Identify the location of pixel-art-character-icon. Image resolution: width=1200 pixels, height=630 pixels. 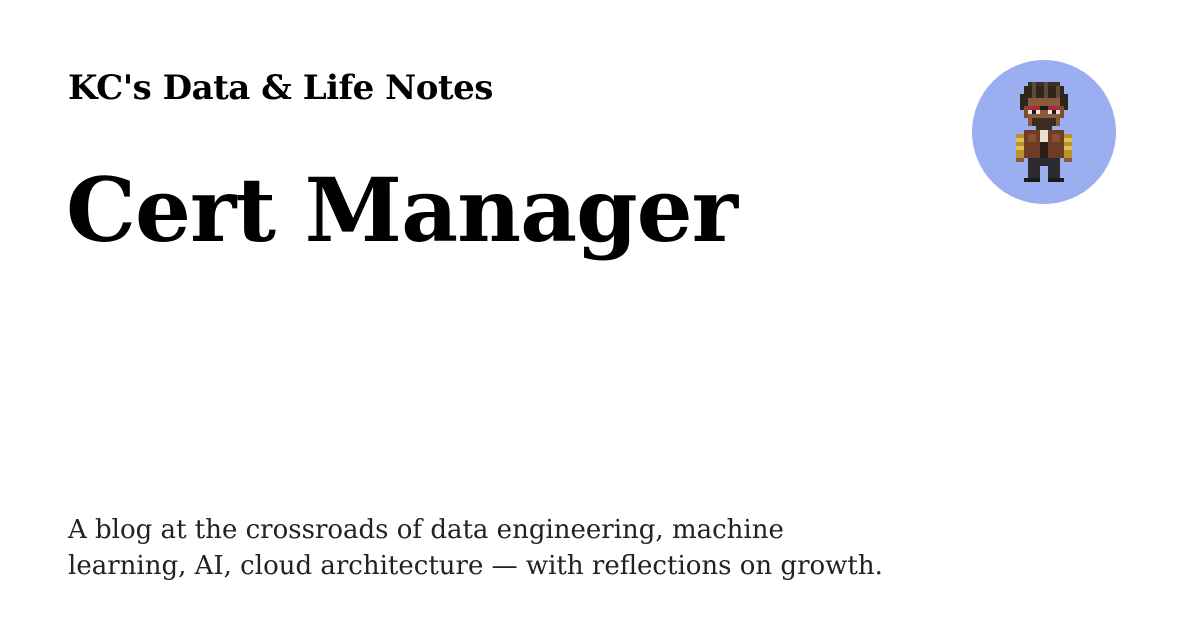
(1044, 132).